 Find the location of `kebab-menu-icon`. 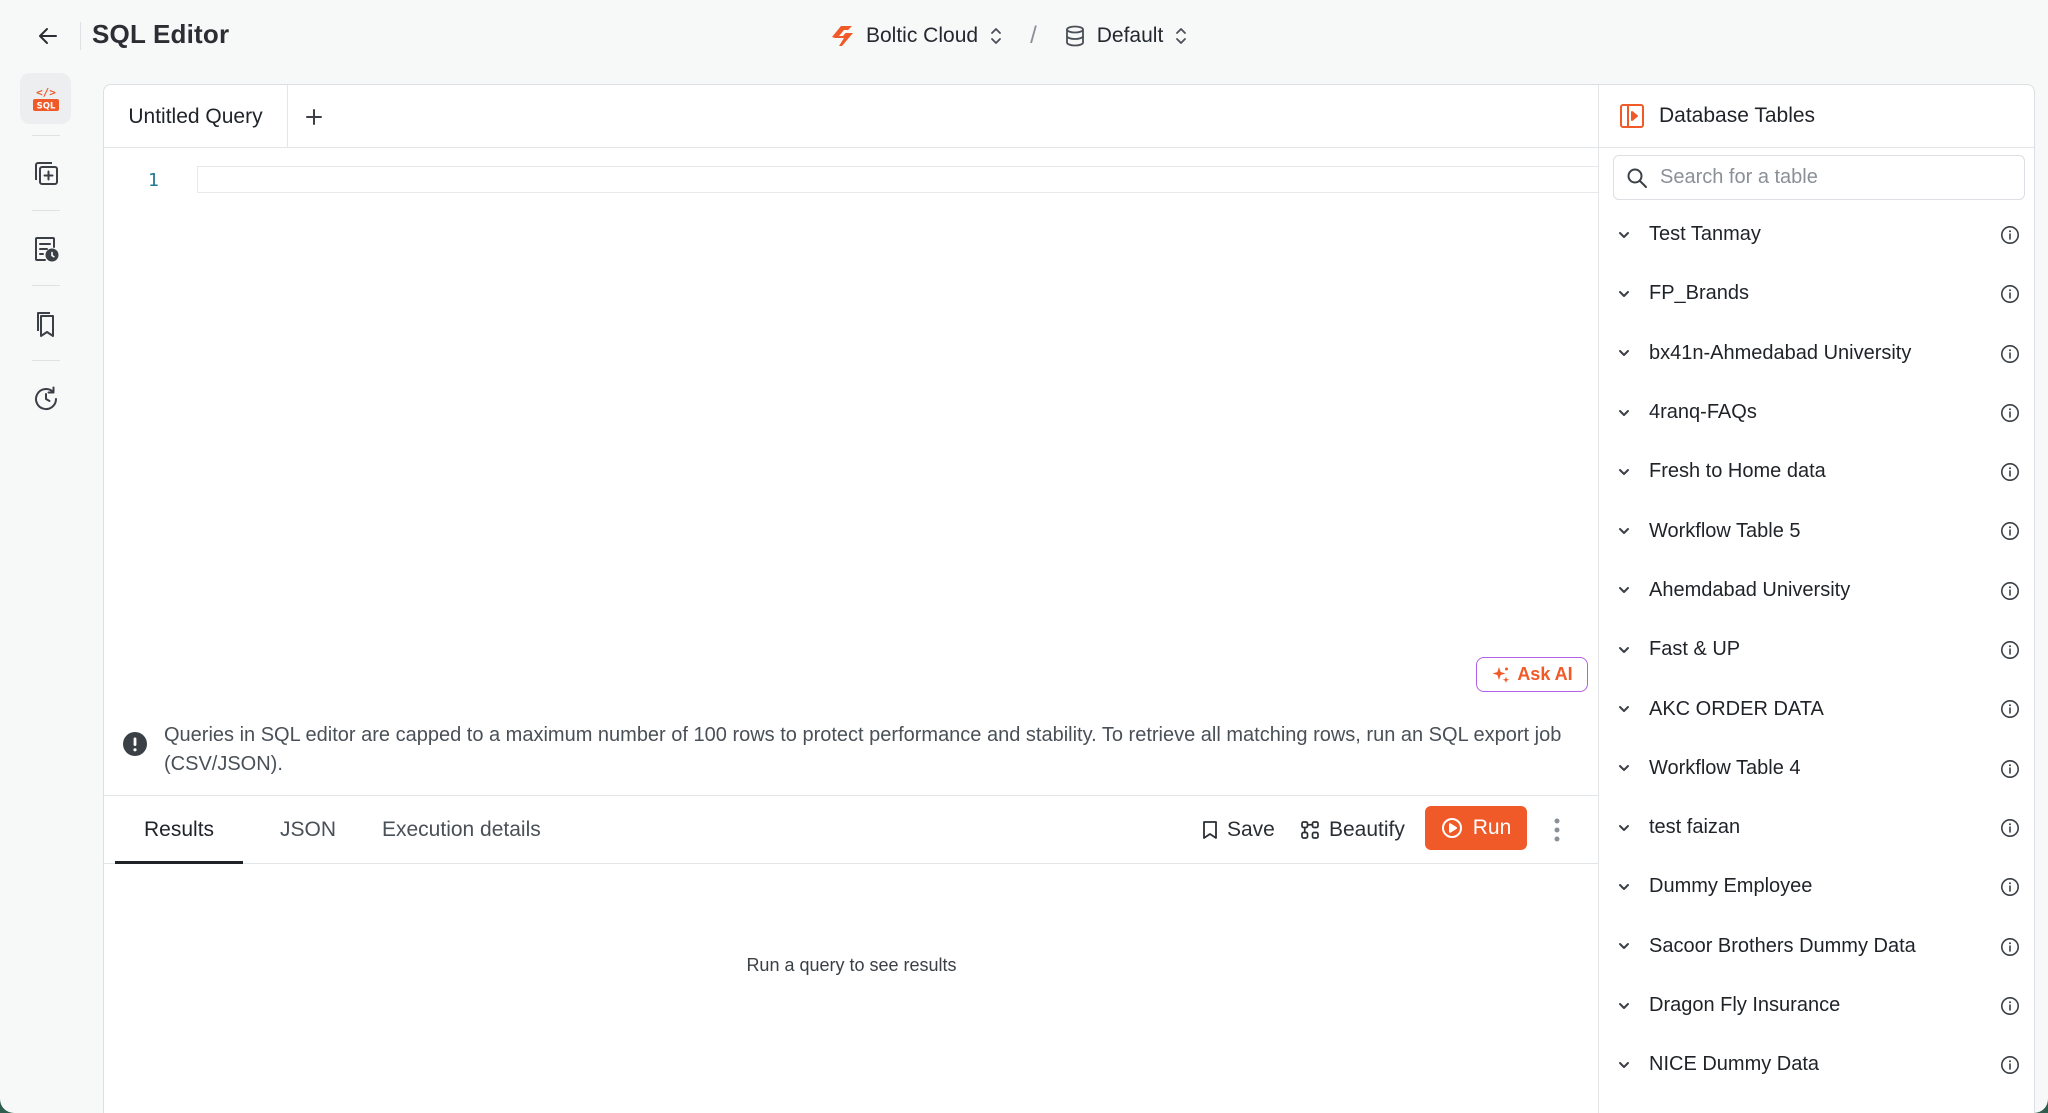

kebab-menu-icon is located at coordinates (1557, 830).